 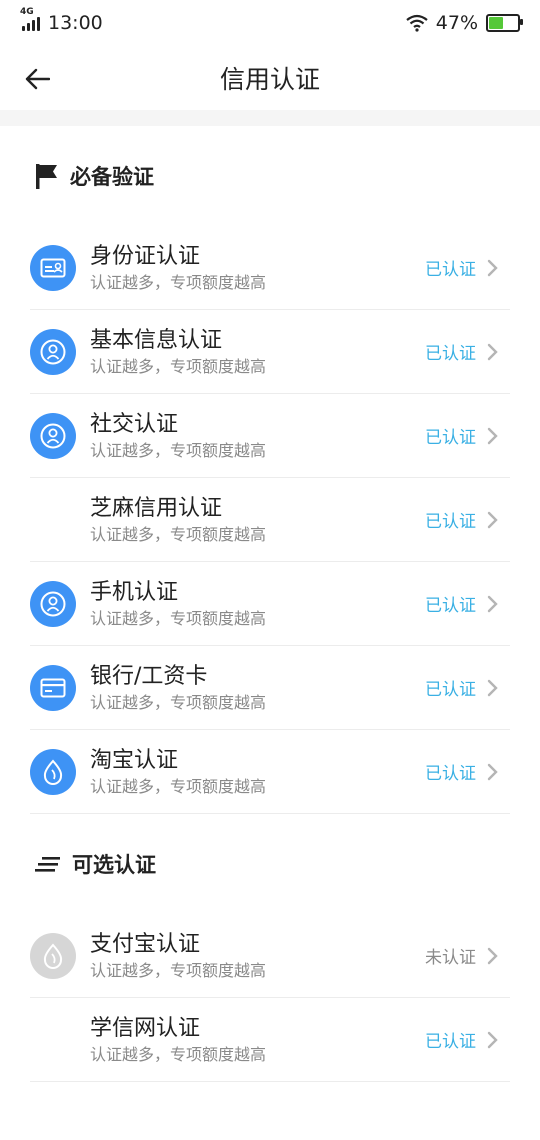 What do you see at coordinates (53, 267) in the screenshot?
I see `id-card-icon` at bounding box center [53, 267].